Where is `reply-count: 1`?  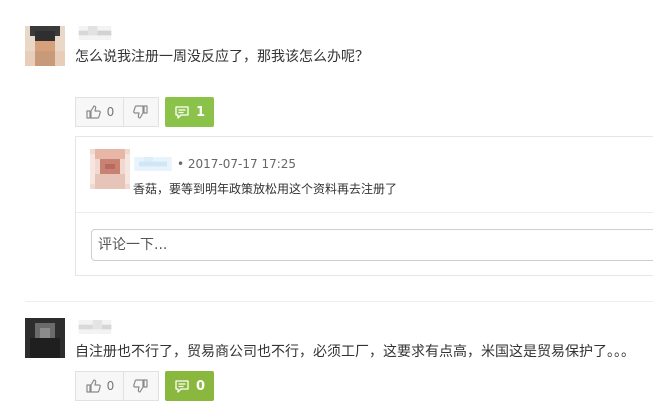
reply-count: 1 is located at coordinates (200, 112).